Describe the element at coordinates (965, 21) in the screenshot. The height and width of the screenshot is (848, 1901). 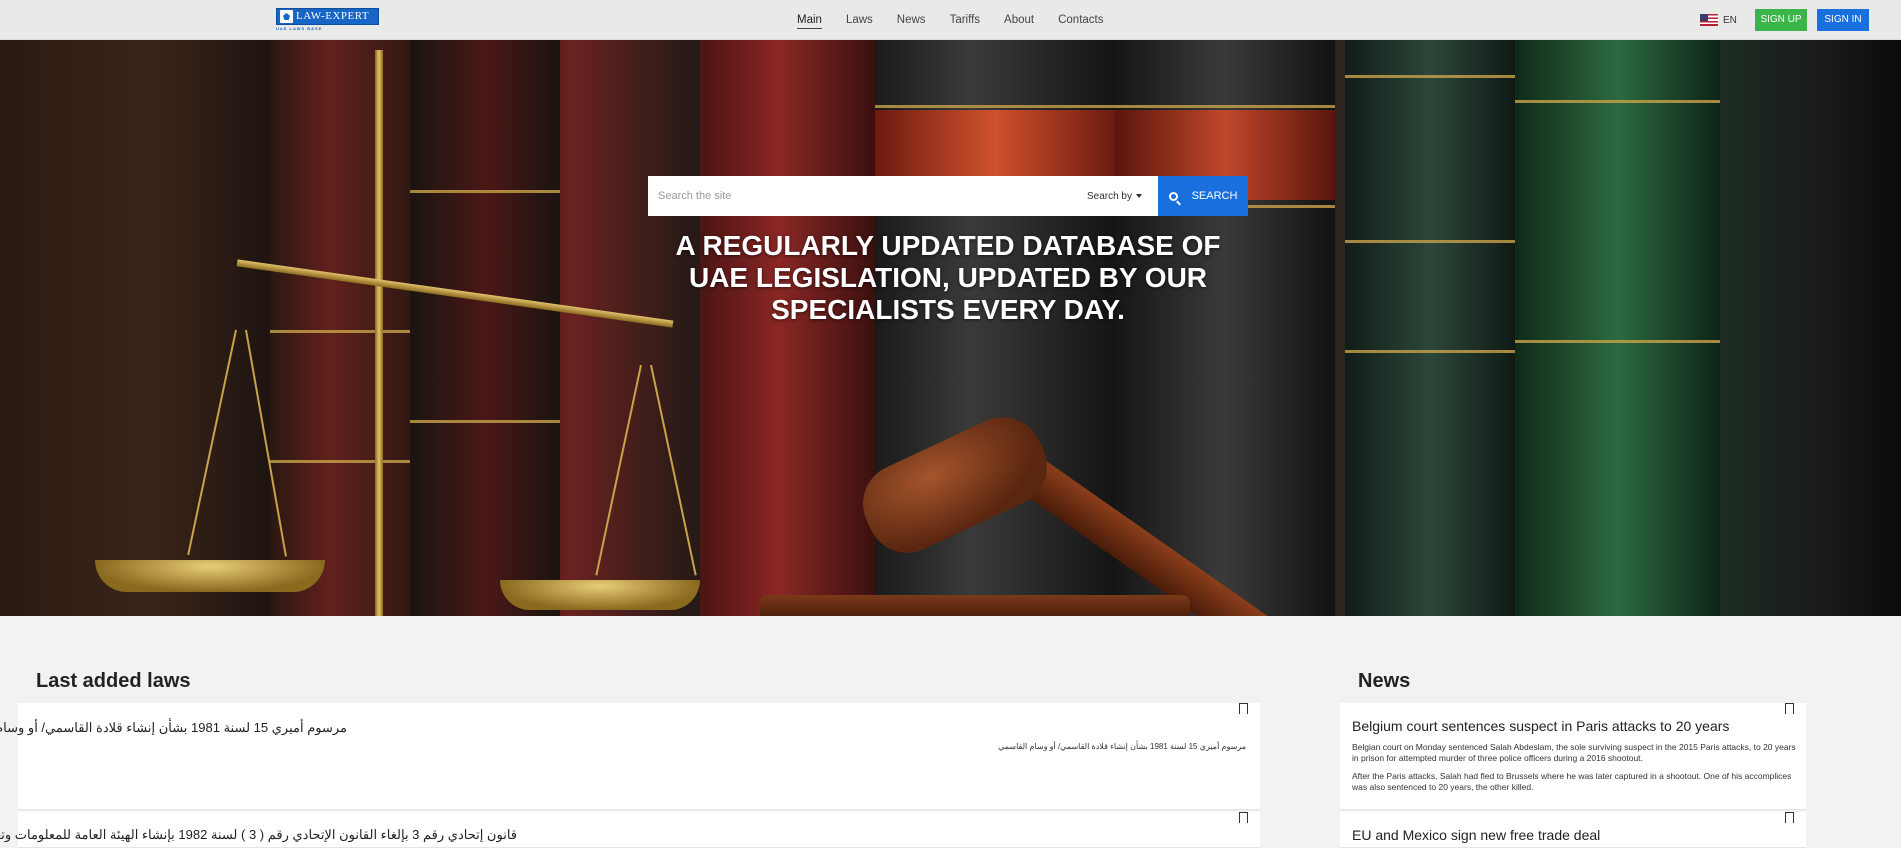
I see `nav-tariffs: Tariffs` at that location.